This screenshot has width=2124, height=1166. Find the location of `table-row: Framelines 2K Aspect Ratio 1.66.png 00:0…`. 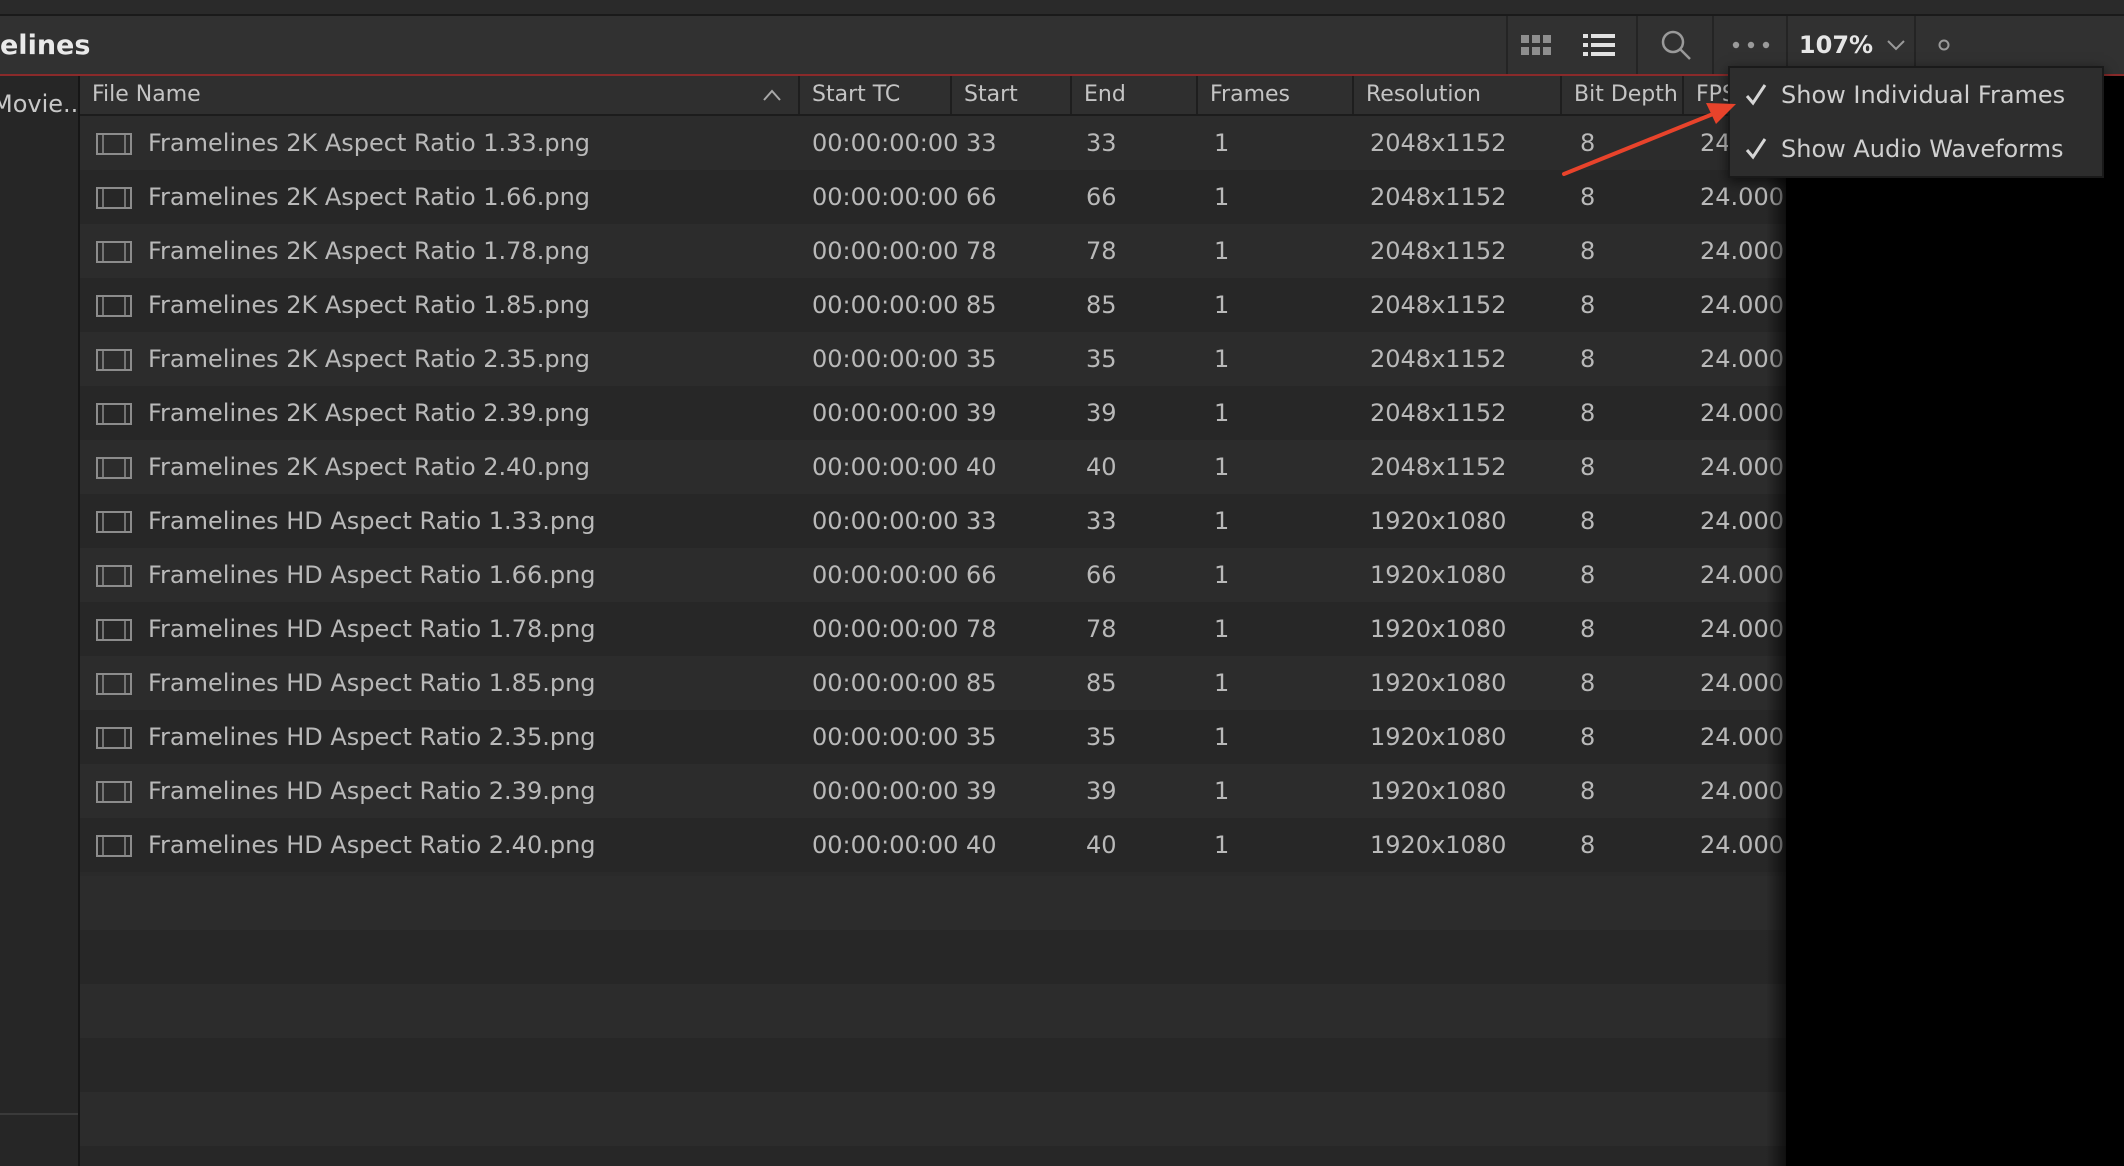

table-row: Framelines 2K Aspect Ratio 1.66.png 00:0… is located at coordinates (933, 197).